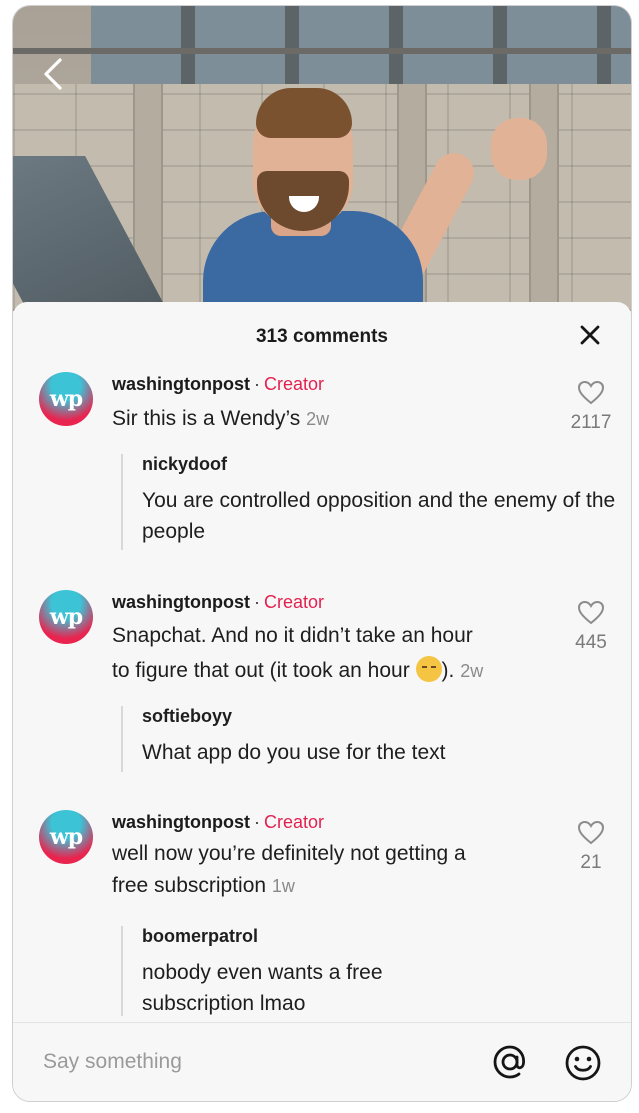  Describe the element at coordinates (283, 886) in the screenshot. I see `comment-time: 1w` at that location.